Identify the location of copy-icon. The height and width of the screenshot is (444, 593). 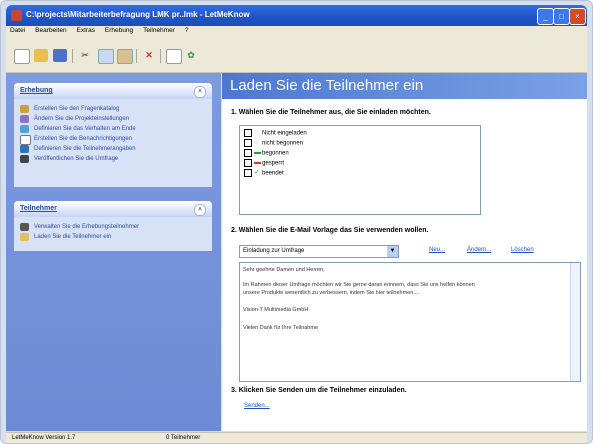
(106, 56).